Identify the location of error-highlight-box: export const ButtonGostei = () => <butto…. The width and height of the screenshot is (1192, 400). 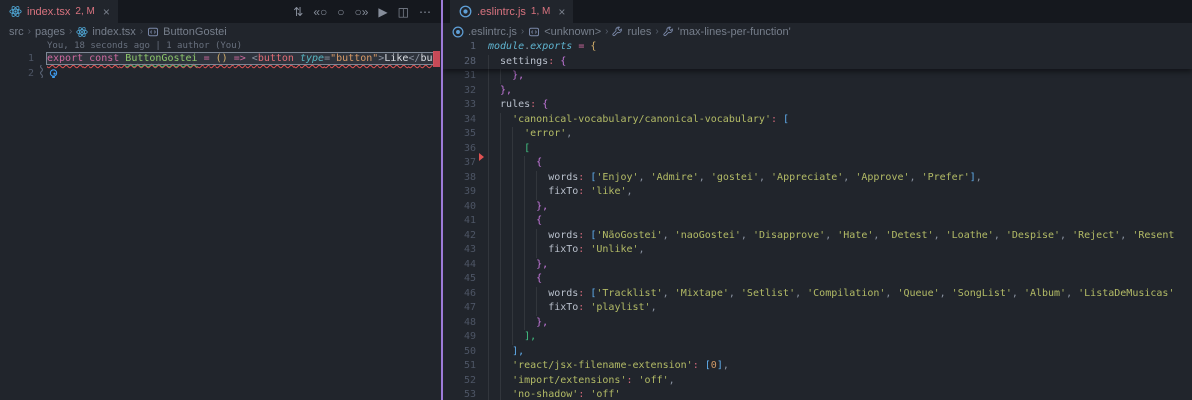
(240, 58).